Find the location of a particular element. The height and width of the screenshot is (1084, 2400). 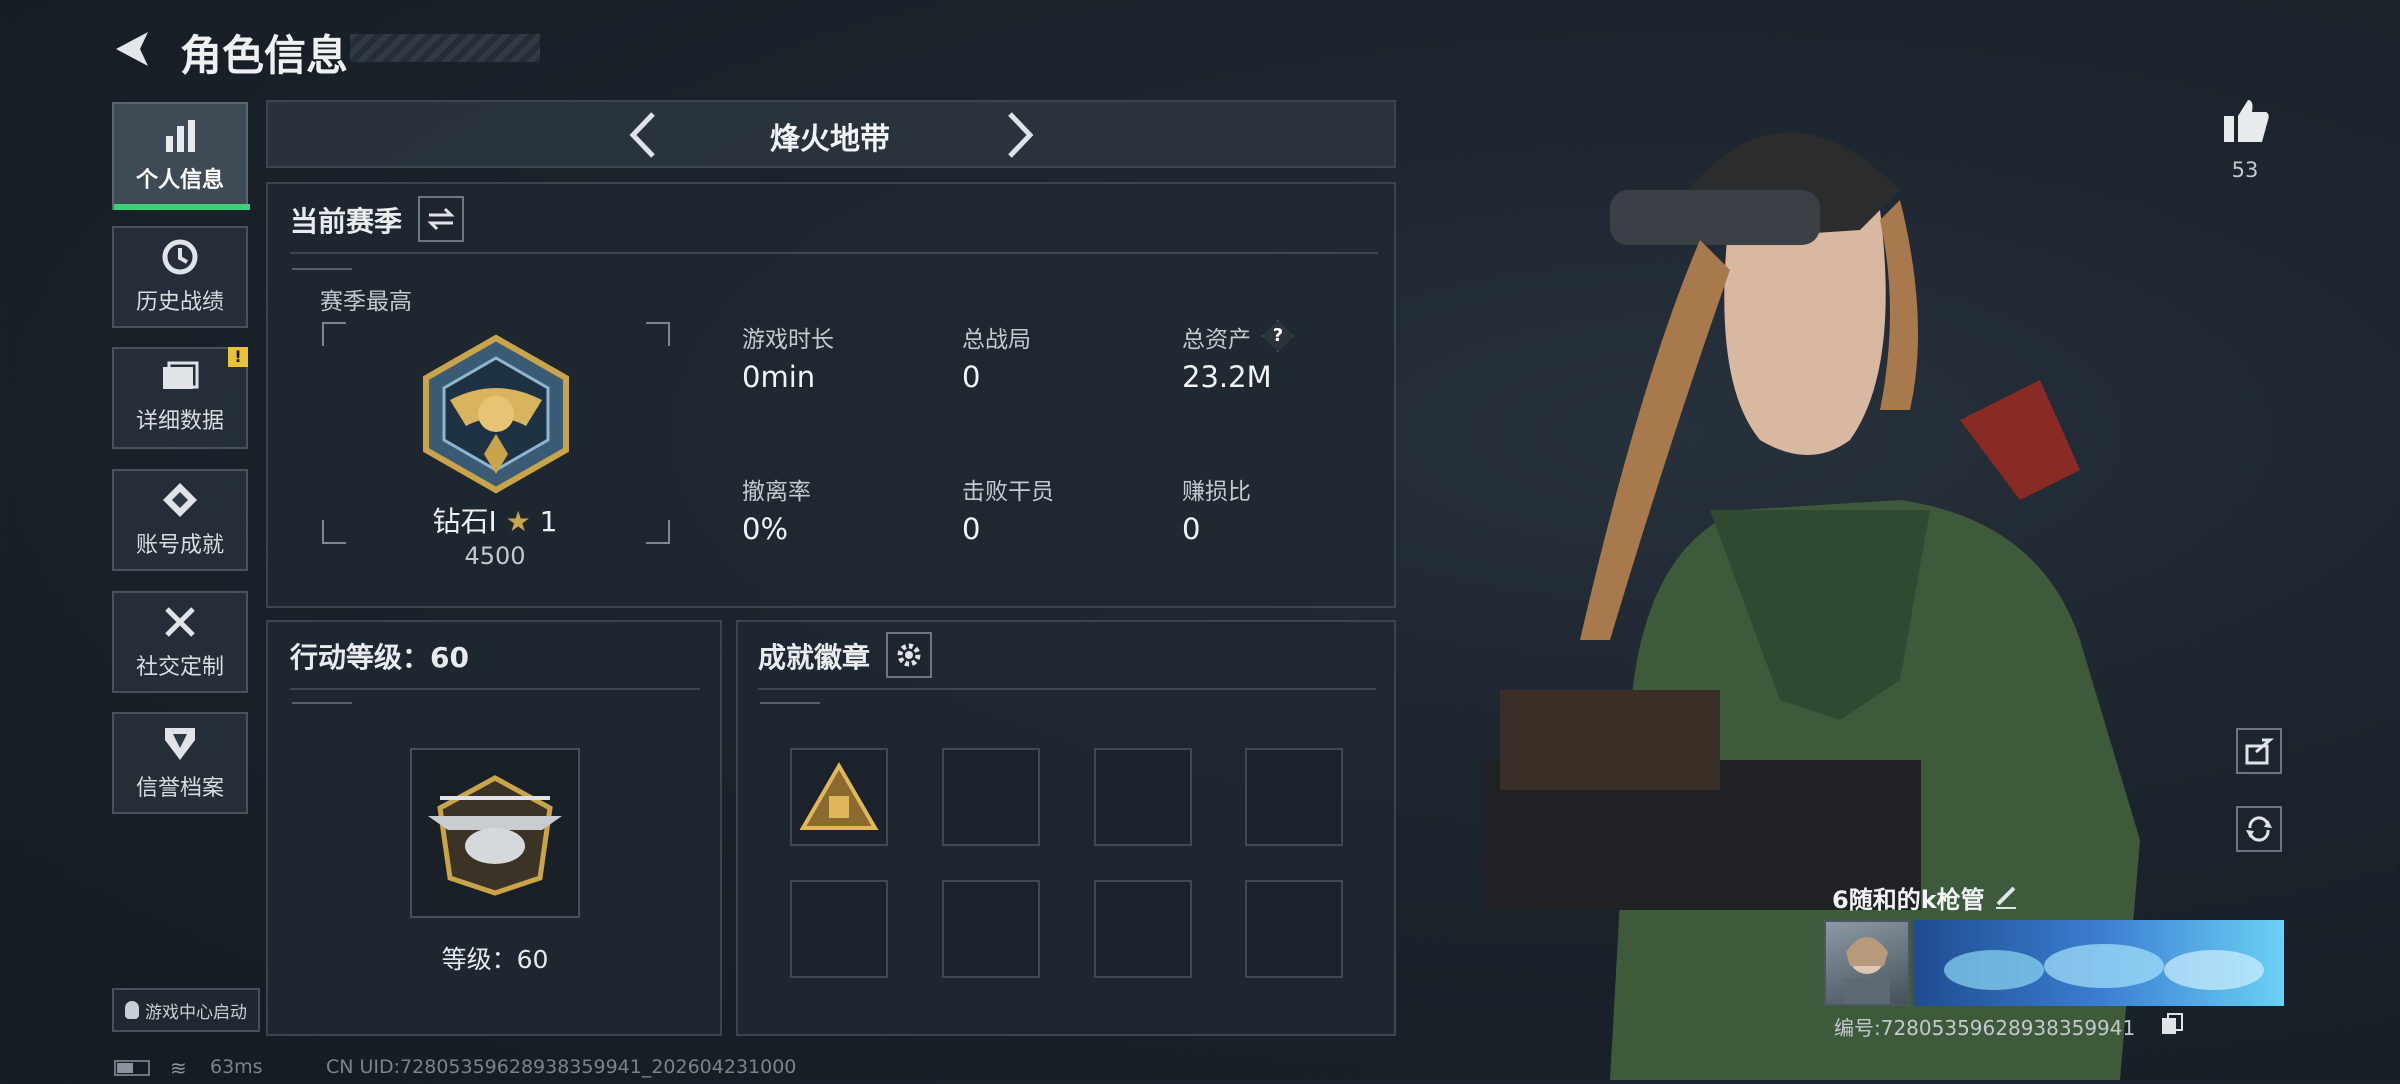

pyramid-badge-icon is located at coordinates (839, 796).